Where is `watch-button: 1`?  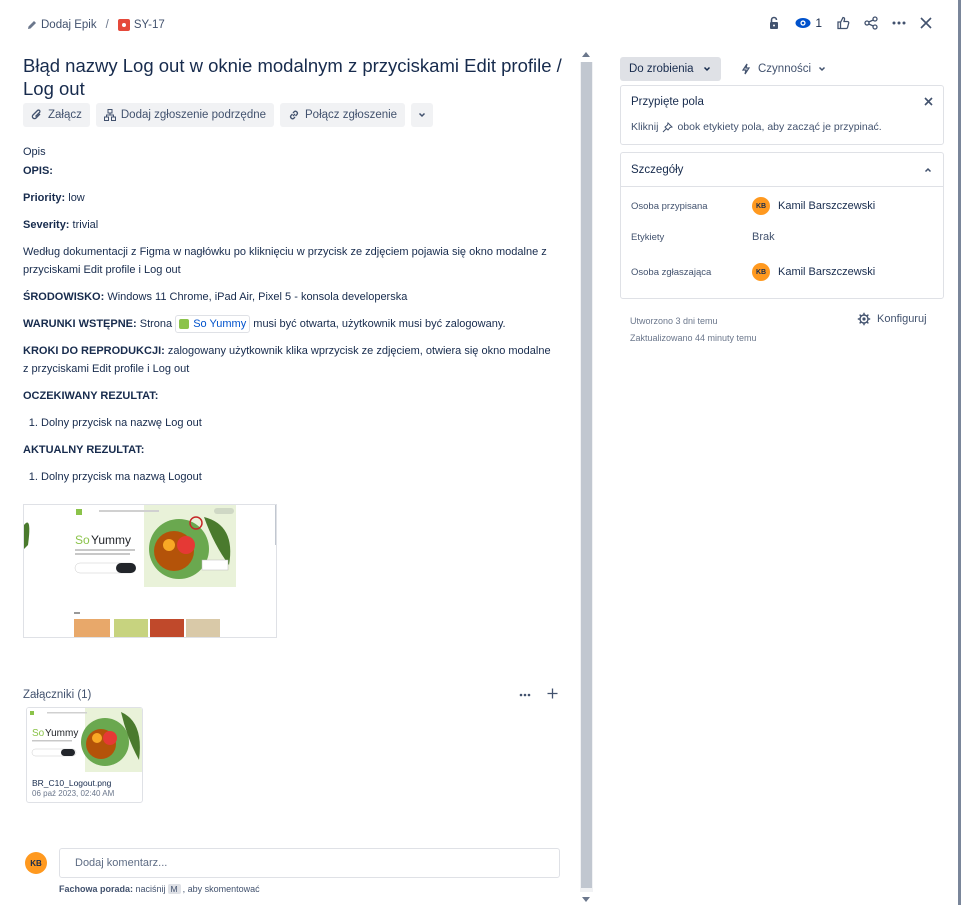 watch-button: 1 is located at coordinates (808, 23).